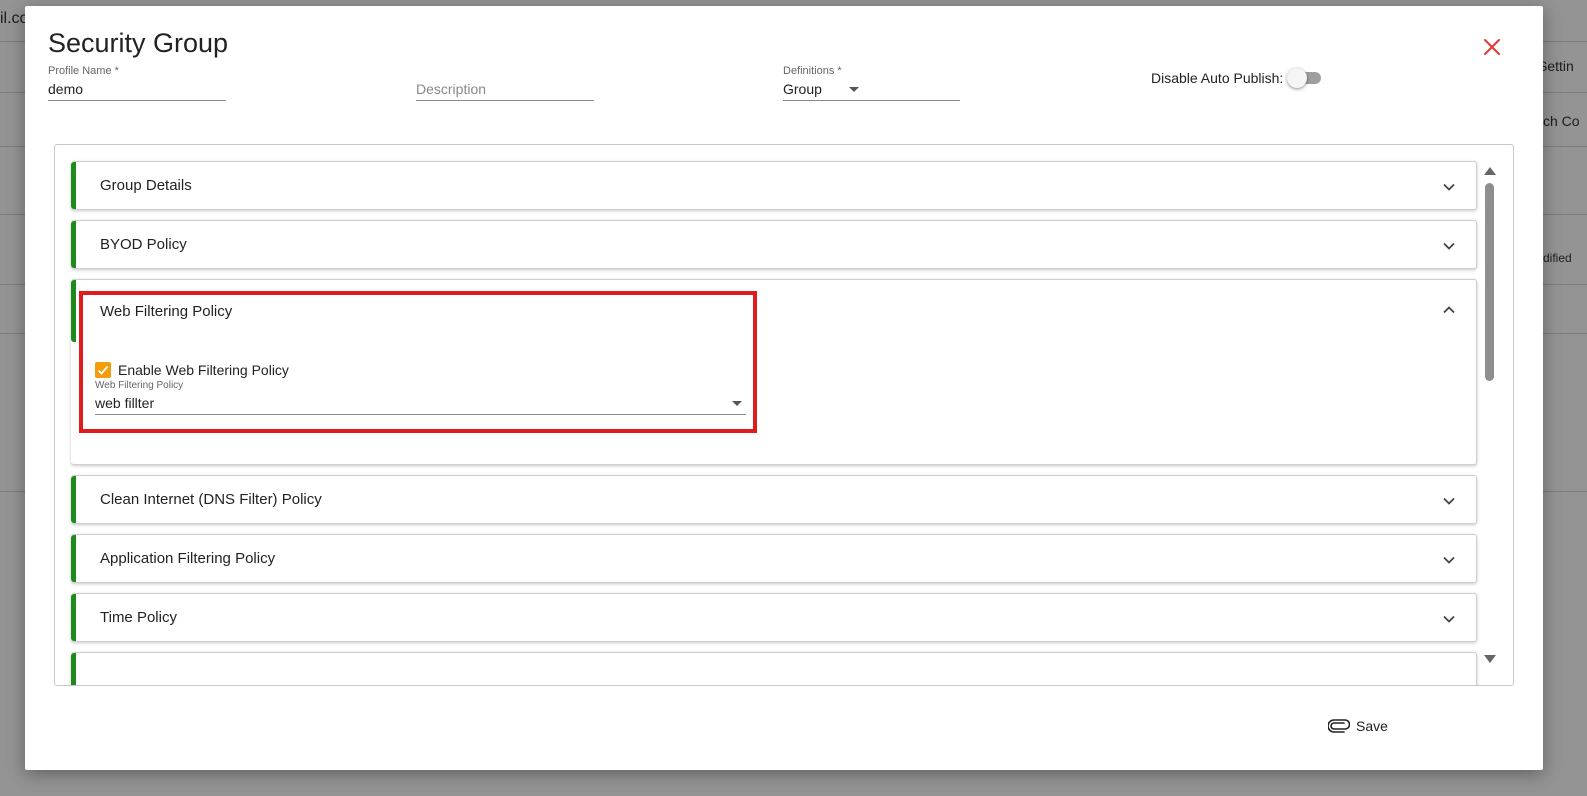 The width and height of the screenshot is (1587, 796). What do you see at coordinates (143, 244) in the screenshot?
I see `section-title: BYOD Policy` at bounding box center [143, 244].